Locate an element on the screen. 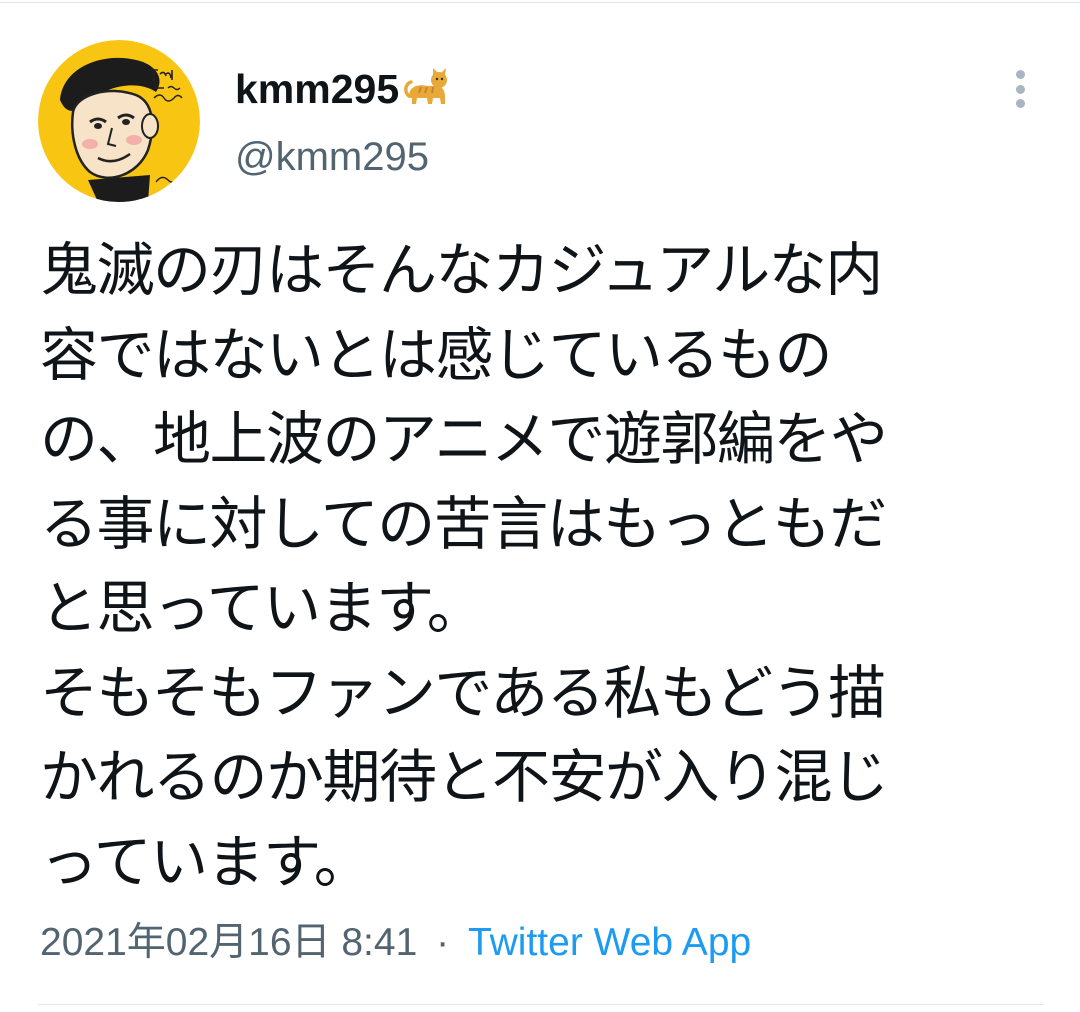  tweet-line: 容ではないとは感じているもの is located at coordinates (436, 354).